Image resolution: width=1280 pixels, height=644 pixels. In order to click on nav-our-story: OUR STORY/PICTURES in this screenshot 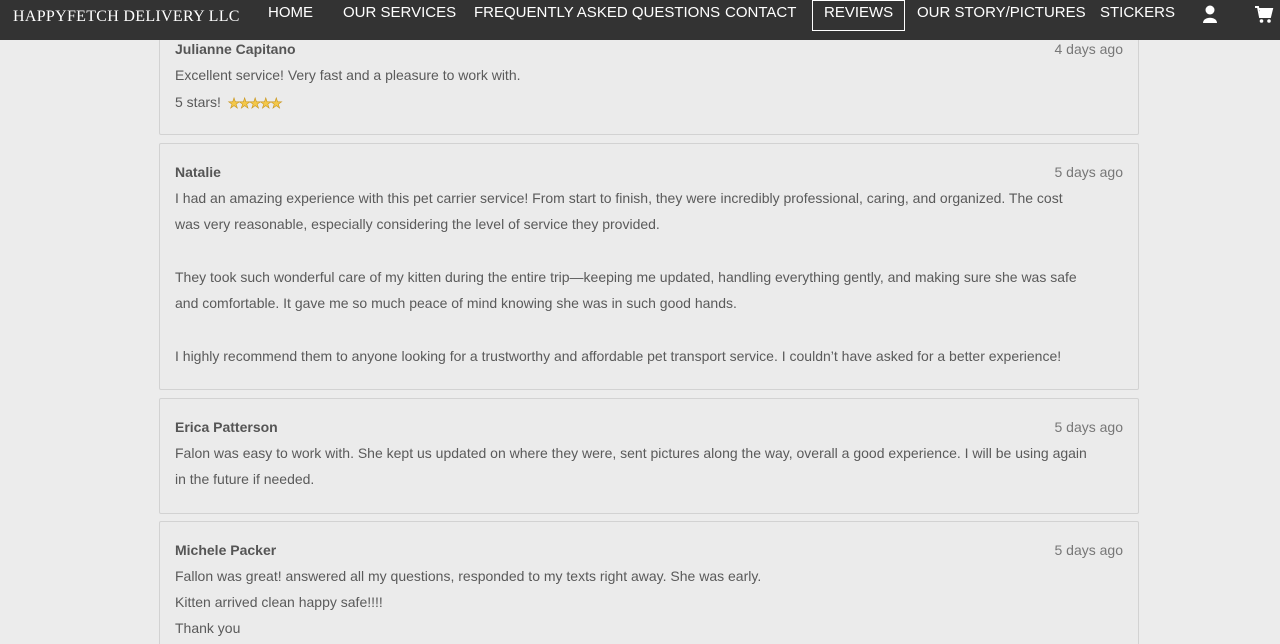, I will do `click(1001, 12)`.